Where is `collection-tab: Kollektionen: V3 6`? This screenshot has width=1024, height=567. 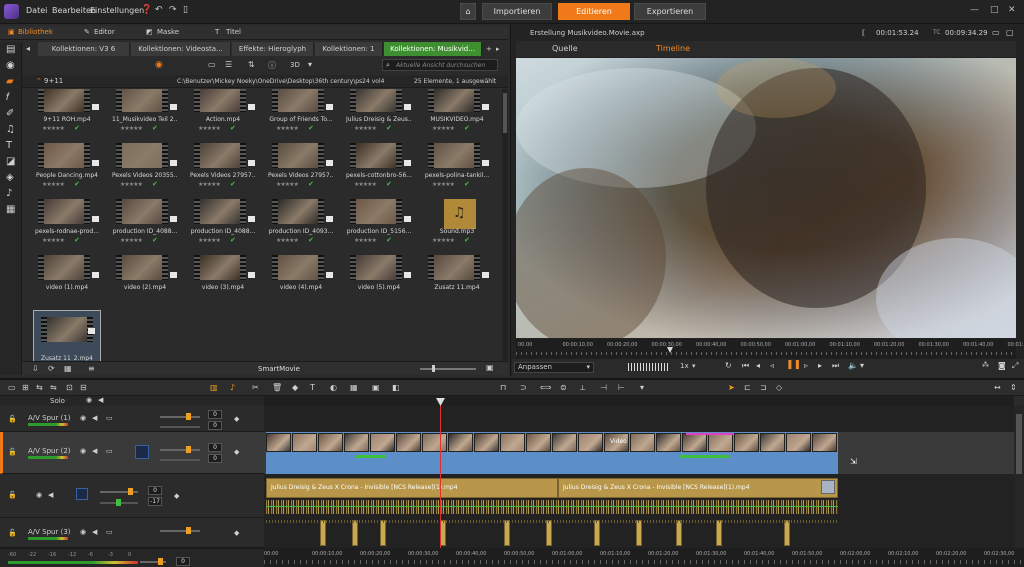
collection-tab: Kollektionen: V3 6 is located at coordinates (84, 49).